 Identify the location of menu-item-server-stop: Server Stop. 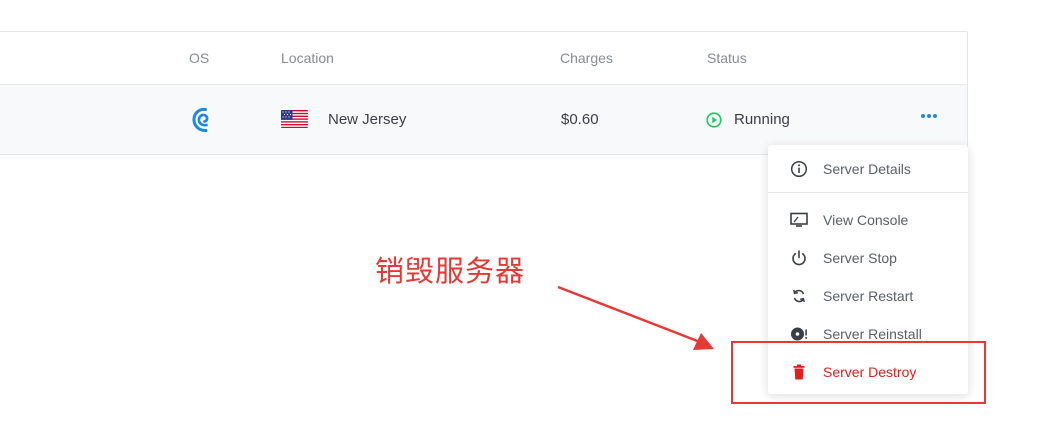
(868, 257).